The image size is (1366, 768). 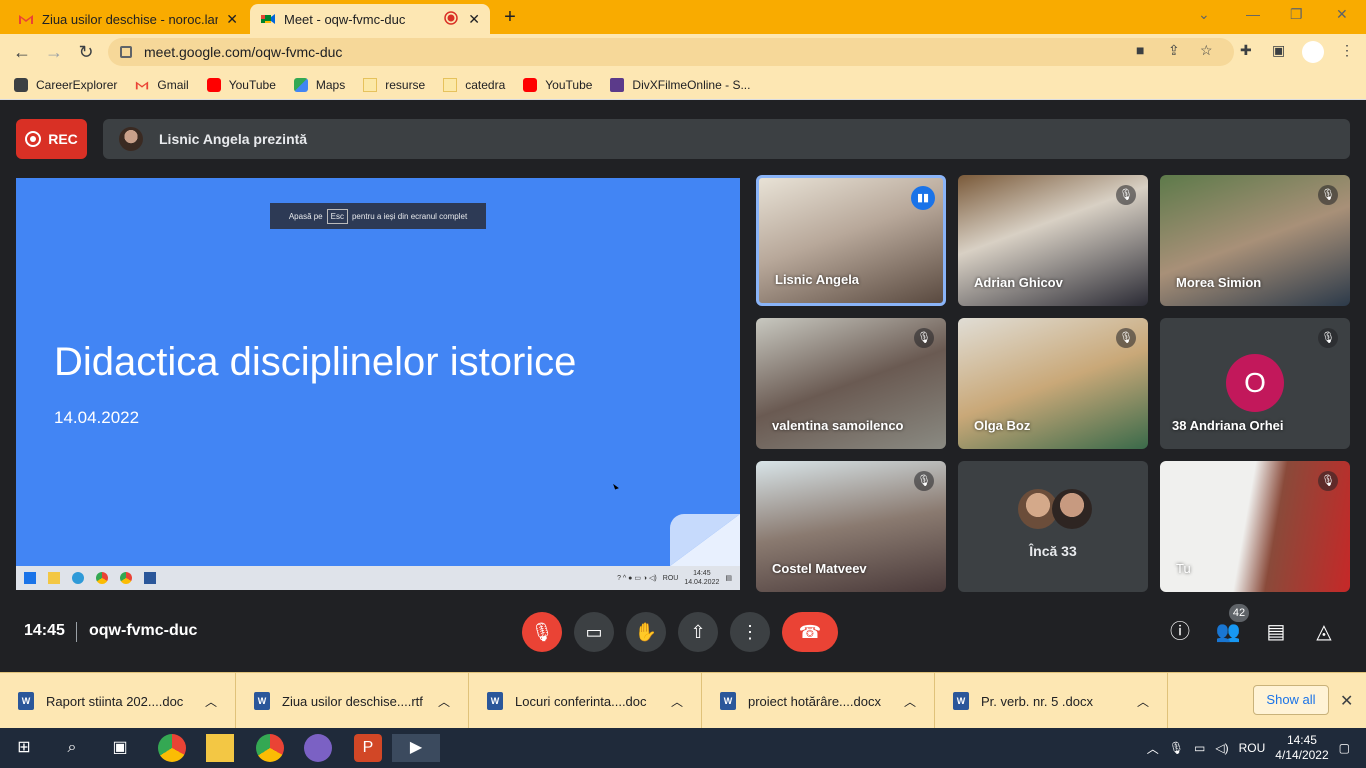 What do you see at coordinates (352, 701) in the screenshot?
I see `download-item: W Ziua usilor deschise....rtf ︿` at bounding box center [352, 701].